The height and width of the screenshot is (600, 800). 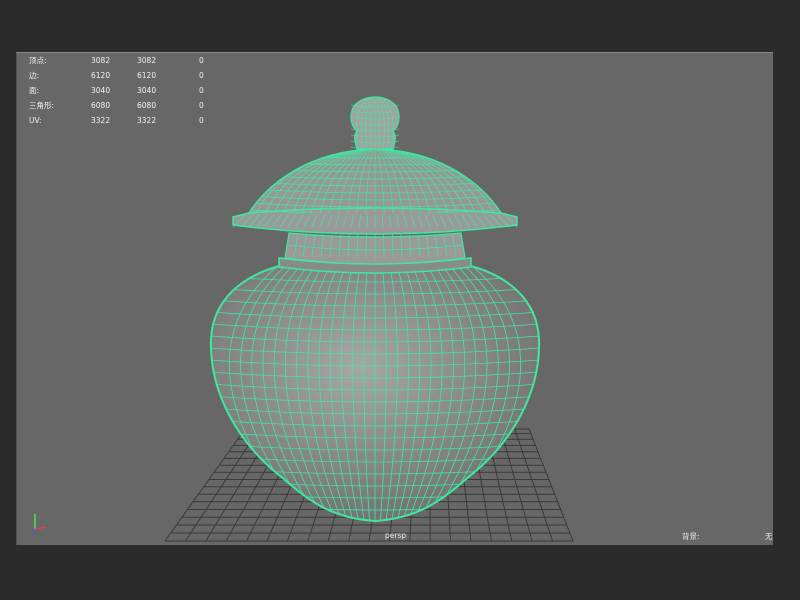 What do you see at coordinates (396, 535) in the screenshot?
I see `camera-name-label: persp` at bounding box center [396, 535].